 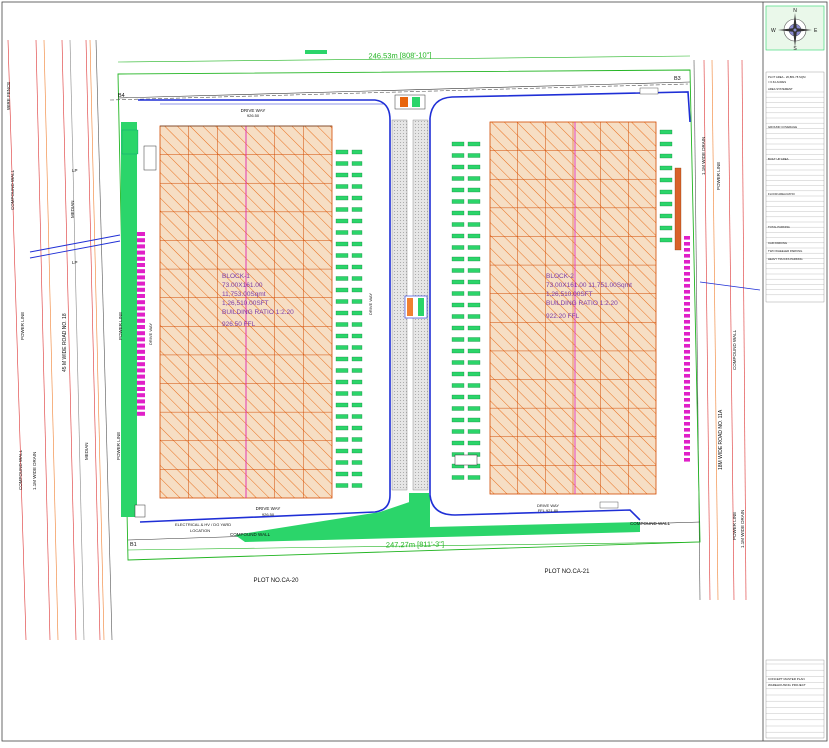 I want to click on block1-ratio: BUILDING RATIO 1:2.20, so click(x=258, y=312).